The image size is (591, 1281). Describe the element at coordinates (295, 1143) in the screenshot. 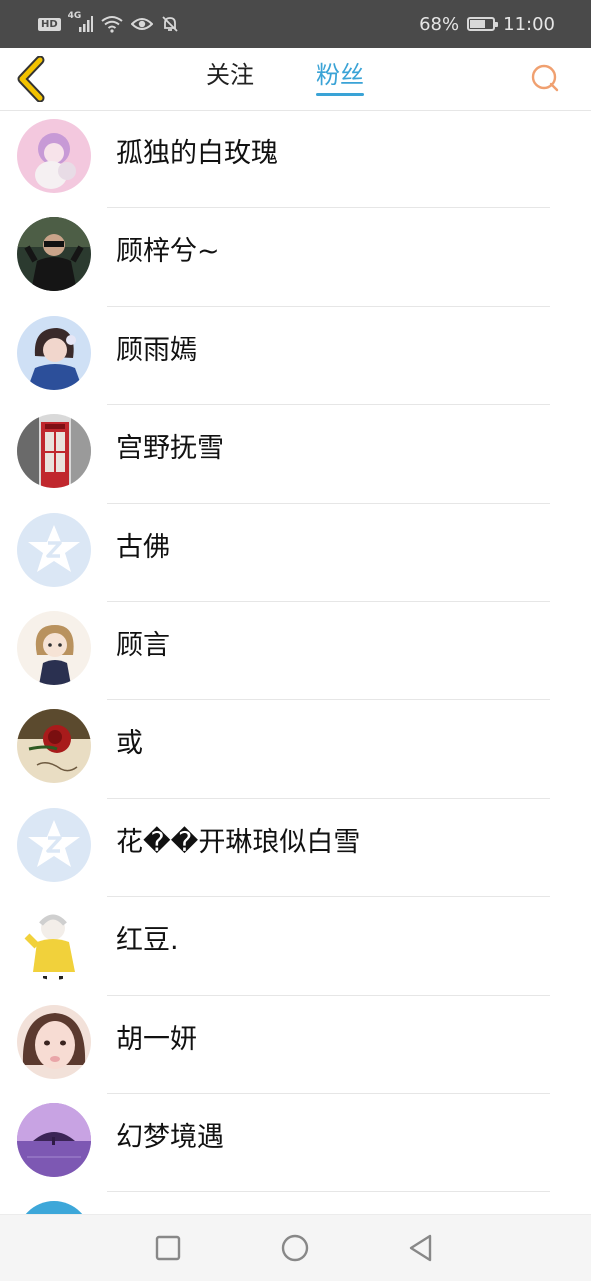

I see `fan-list-item: 幻梦境遇` at that location.